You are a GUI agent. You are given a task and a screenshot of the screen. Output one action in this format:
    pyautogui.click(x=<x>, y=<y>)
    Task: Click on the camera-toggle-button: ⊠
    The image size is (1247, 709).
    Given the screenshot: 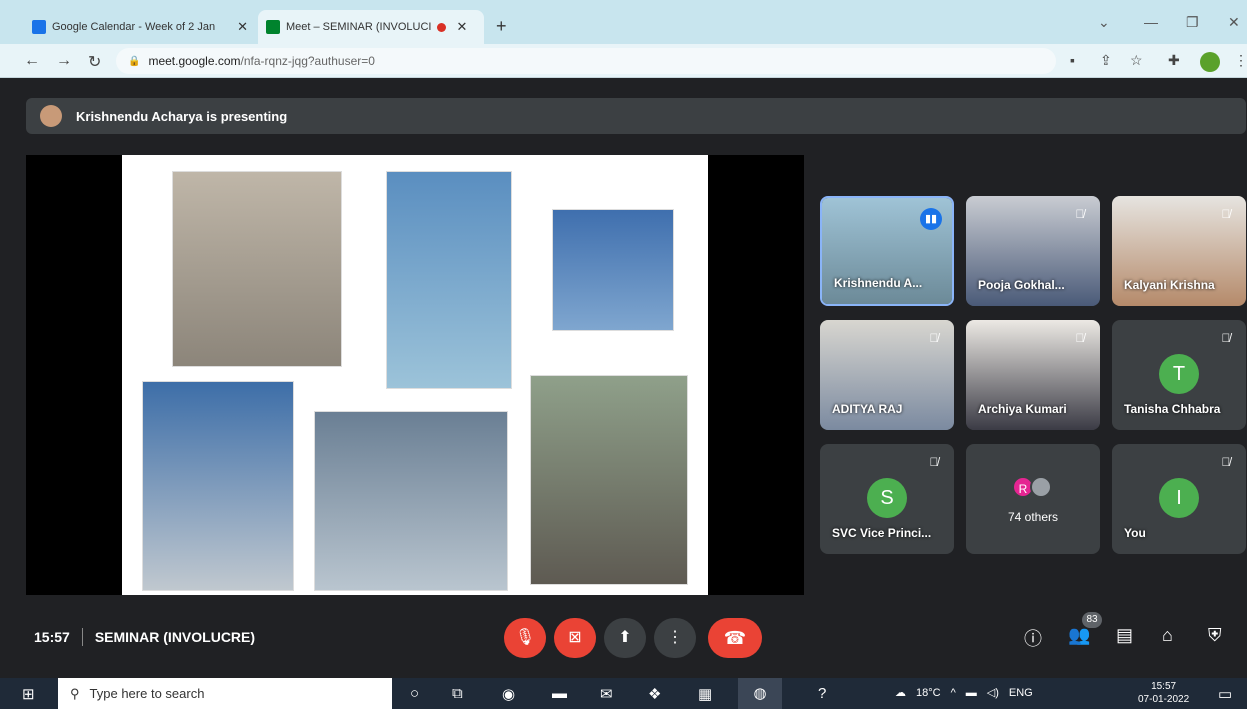 What is the action you would take?
    pyautogui.click(x=575, y=638)
    